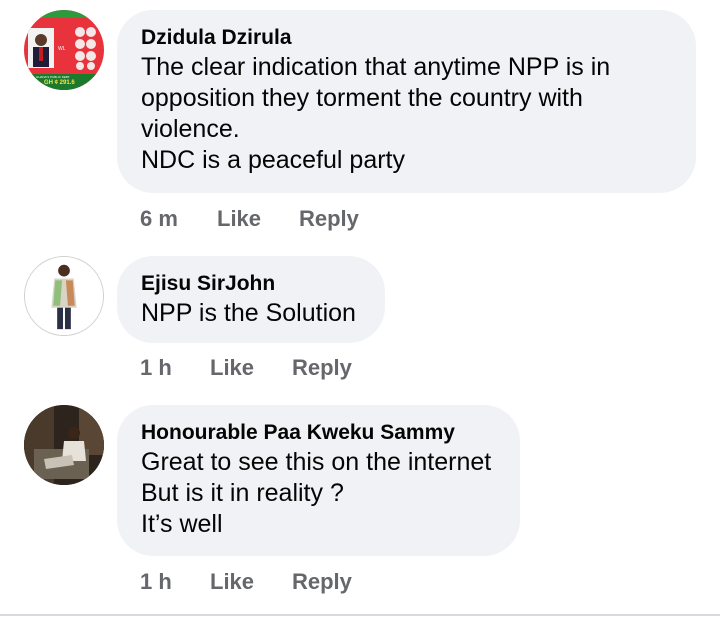 This screenshot has width=720, height=619. I want to click on avatar: WL GHANA'S PUBLIC DEBT GH ¢ 291.6, so click(64, 50).